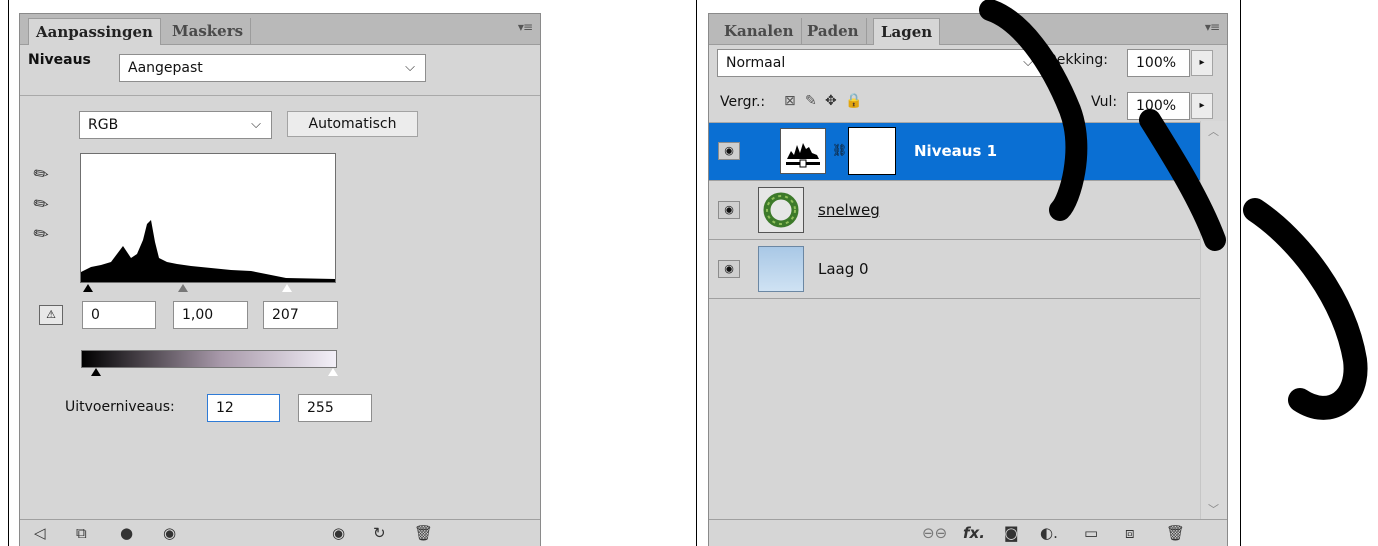 This screenshot has height=546, width=1378. I want to click on preset-value: Aangepast, so click(165, 68).